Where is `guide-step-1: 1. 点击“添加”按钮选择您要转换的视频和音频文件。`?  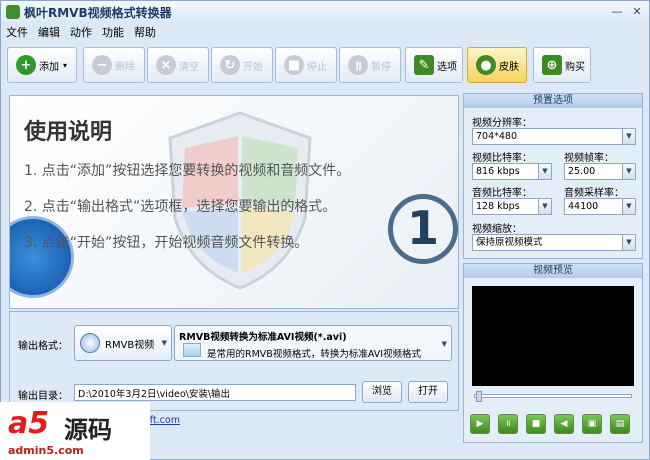
guide-step-1: 1. 点击“添加”按钮选择您要转换的视频和音频文件。 is located at coordinates (187, 171).